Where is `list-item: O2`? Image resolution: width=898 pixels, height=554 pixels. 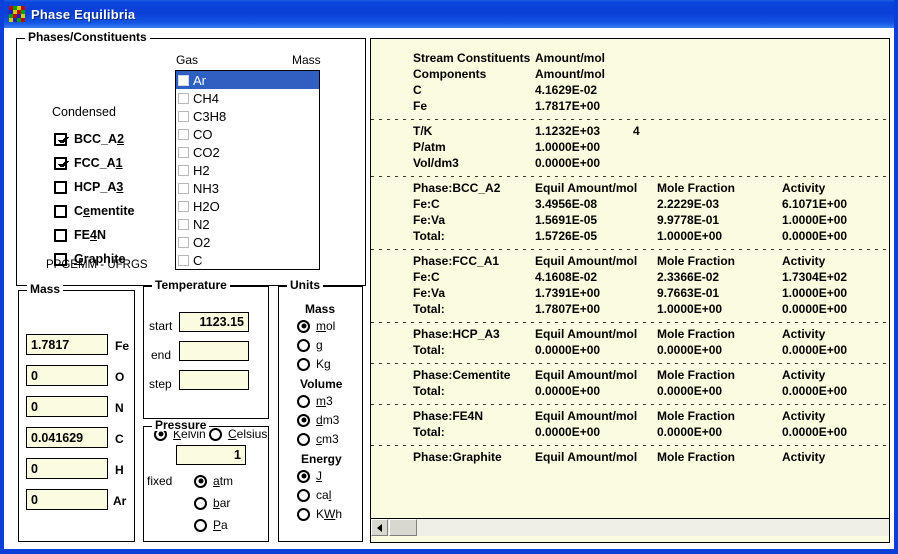
list-item: O2 is located at coordinates (247, 242).